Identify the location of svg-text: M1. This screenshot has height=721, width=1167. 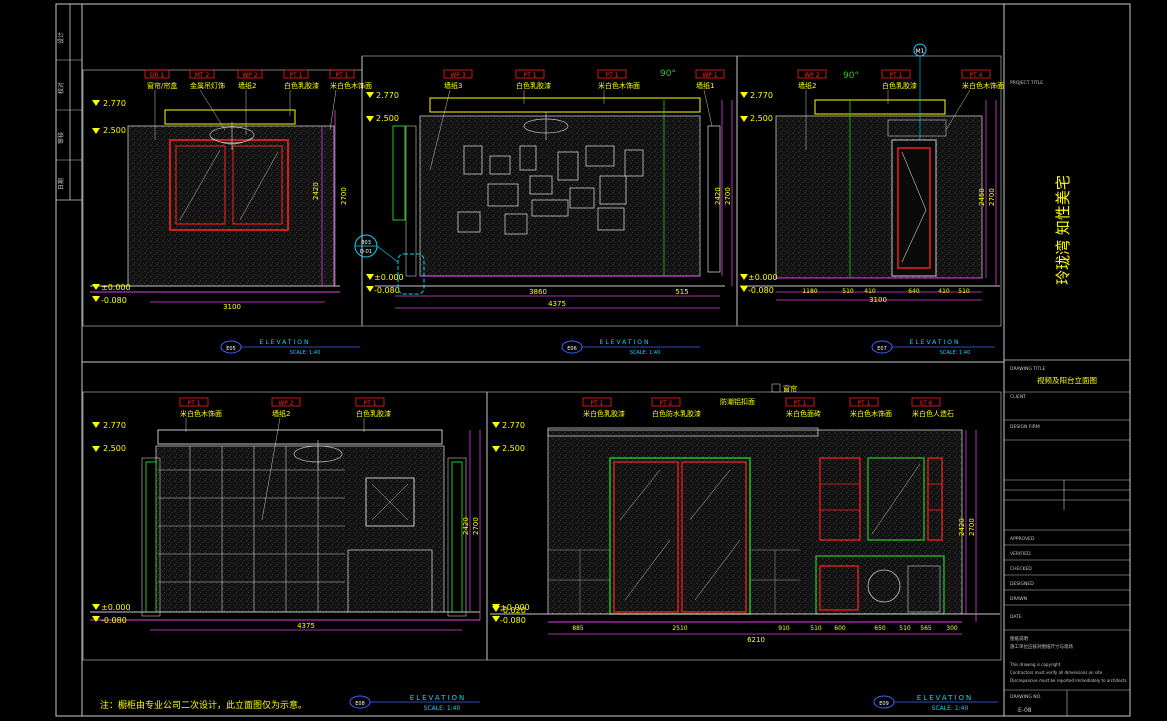
(920, 51).